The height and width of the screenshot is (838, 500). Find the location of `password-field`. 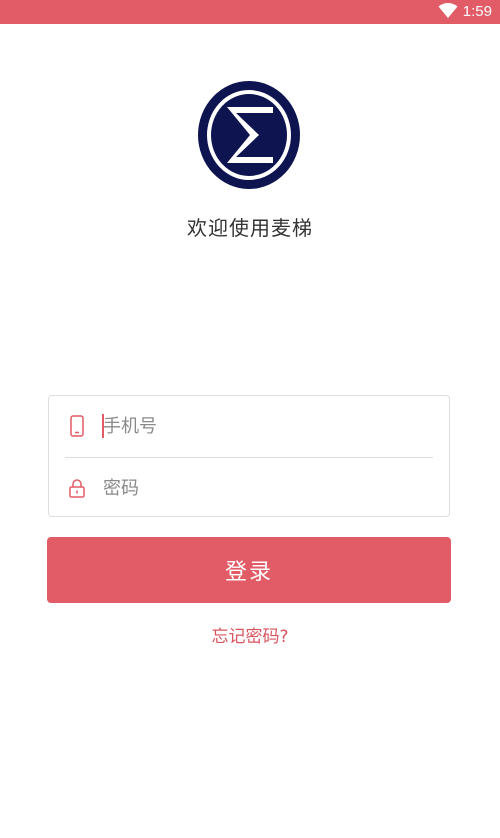

password-field is located at coordinates (249, 488).